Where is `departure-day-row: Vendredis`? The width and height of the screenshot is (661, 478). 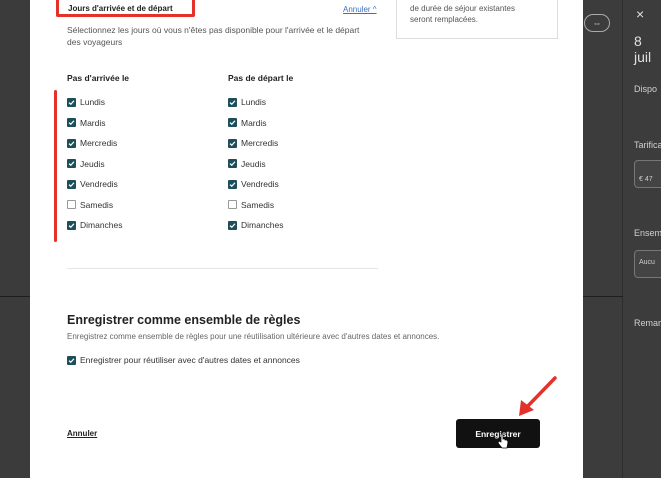
departure-day-row: Vendredis is located at coordinates (253, 184).